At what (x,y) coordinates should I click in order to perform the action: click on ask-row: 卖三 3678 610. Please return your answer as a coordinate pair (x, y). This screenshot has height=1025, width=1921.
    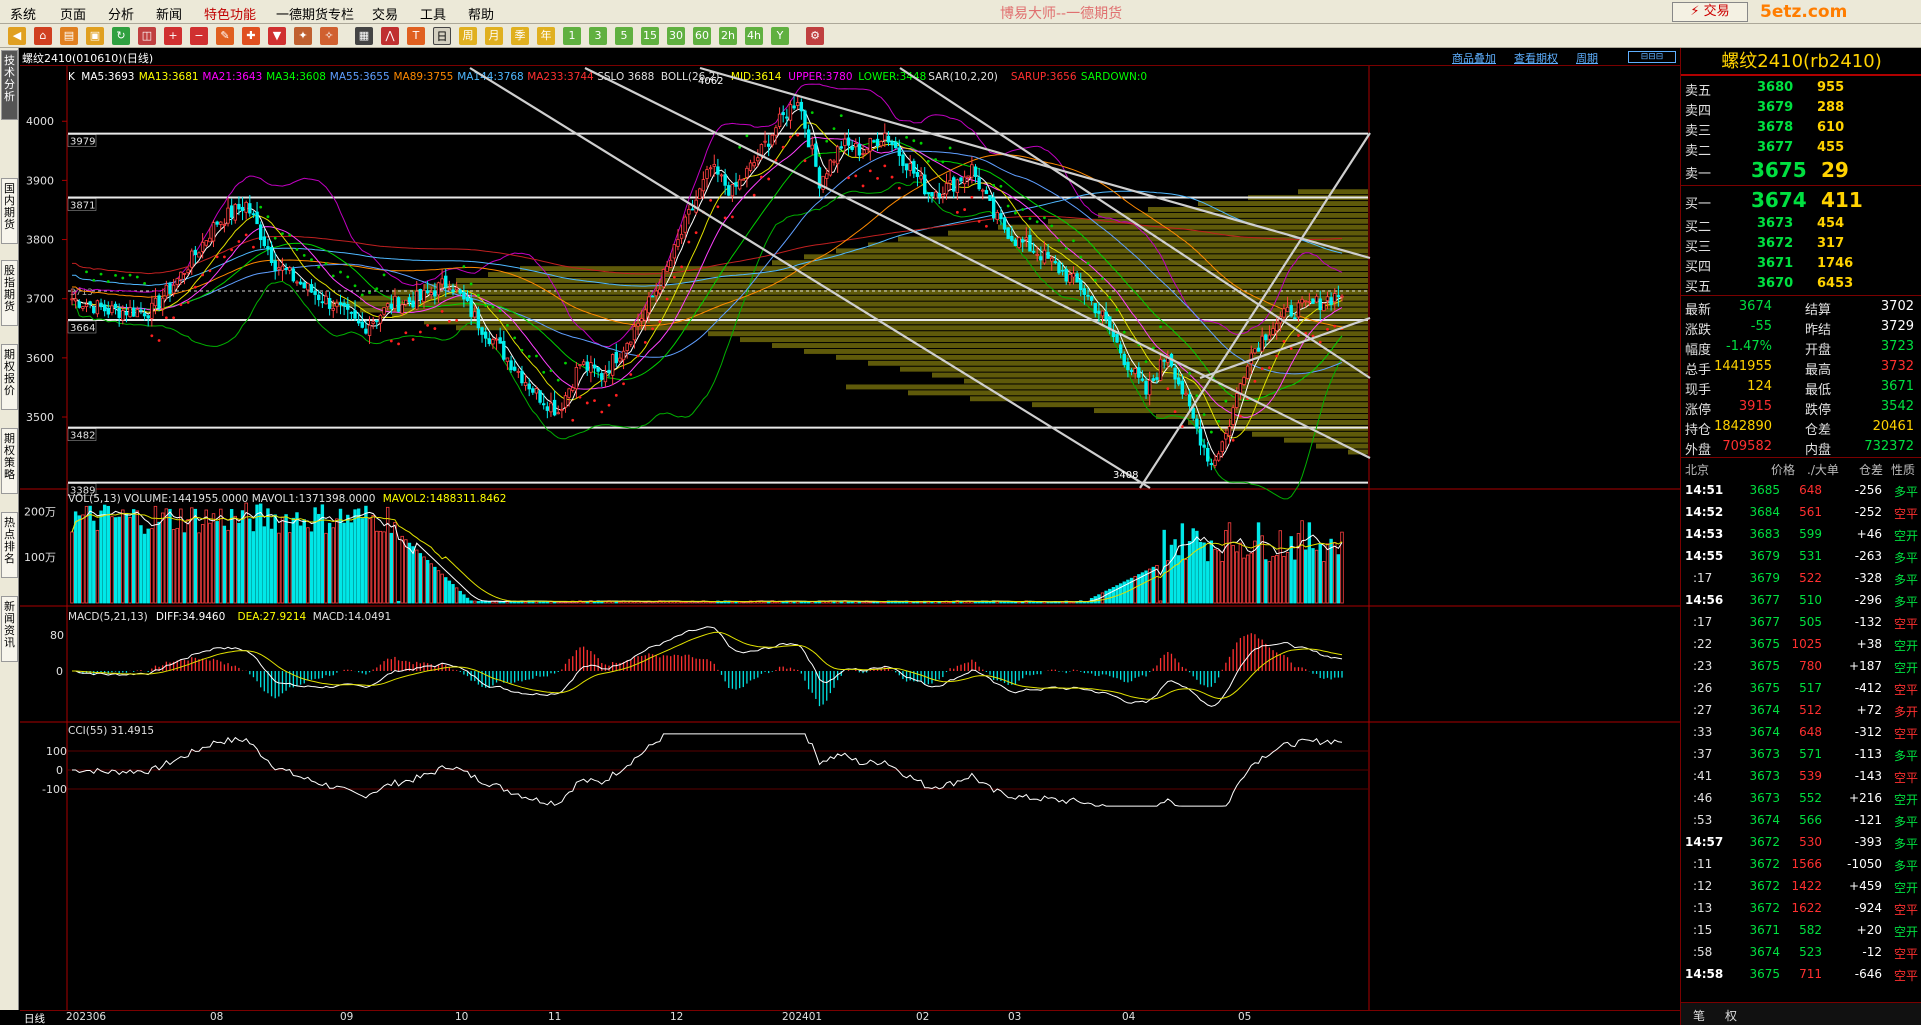
    Looking at the image, I should click on (1801, 128).